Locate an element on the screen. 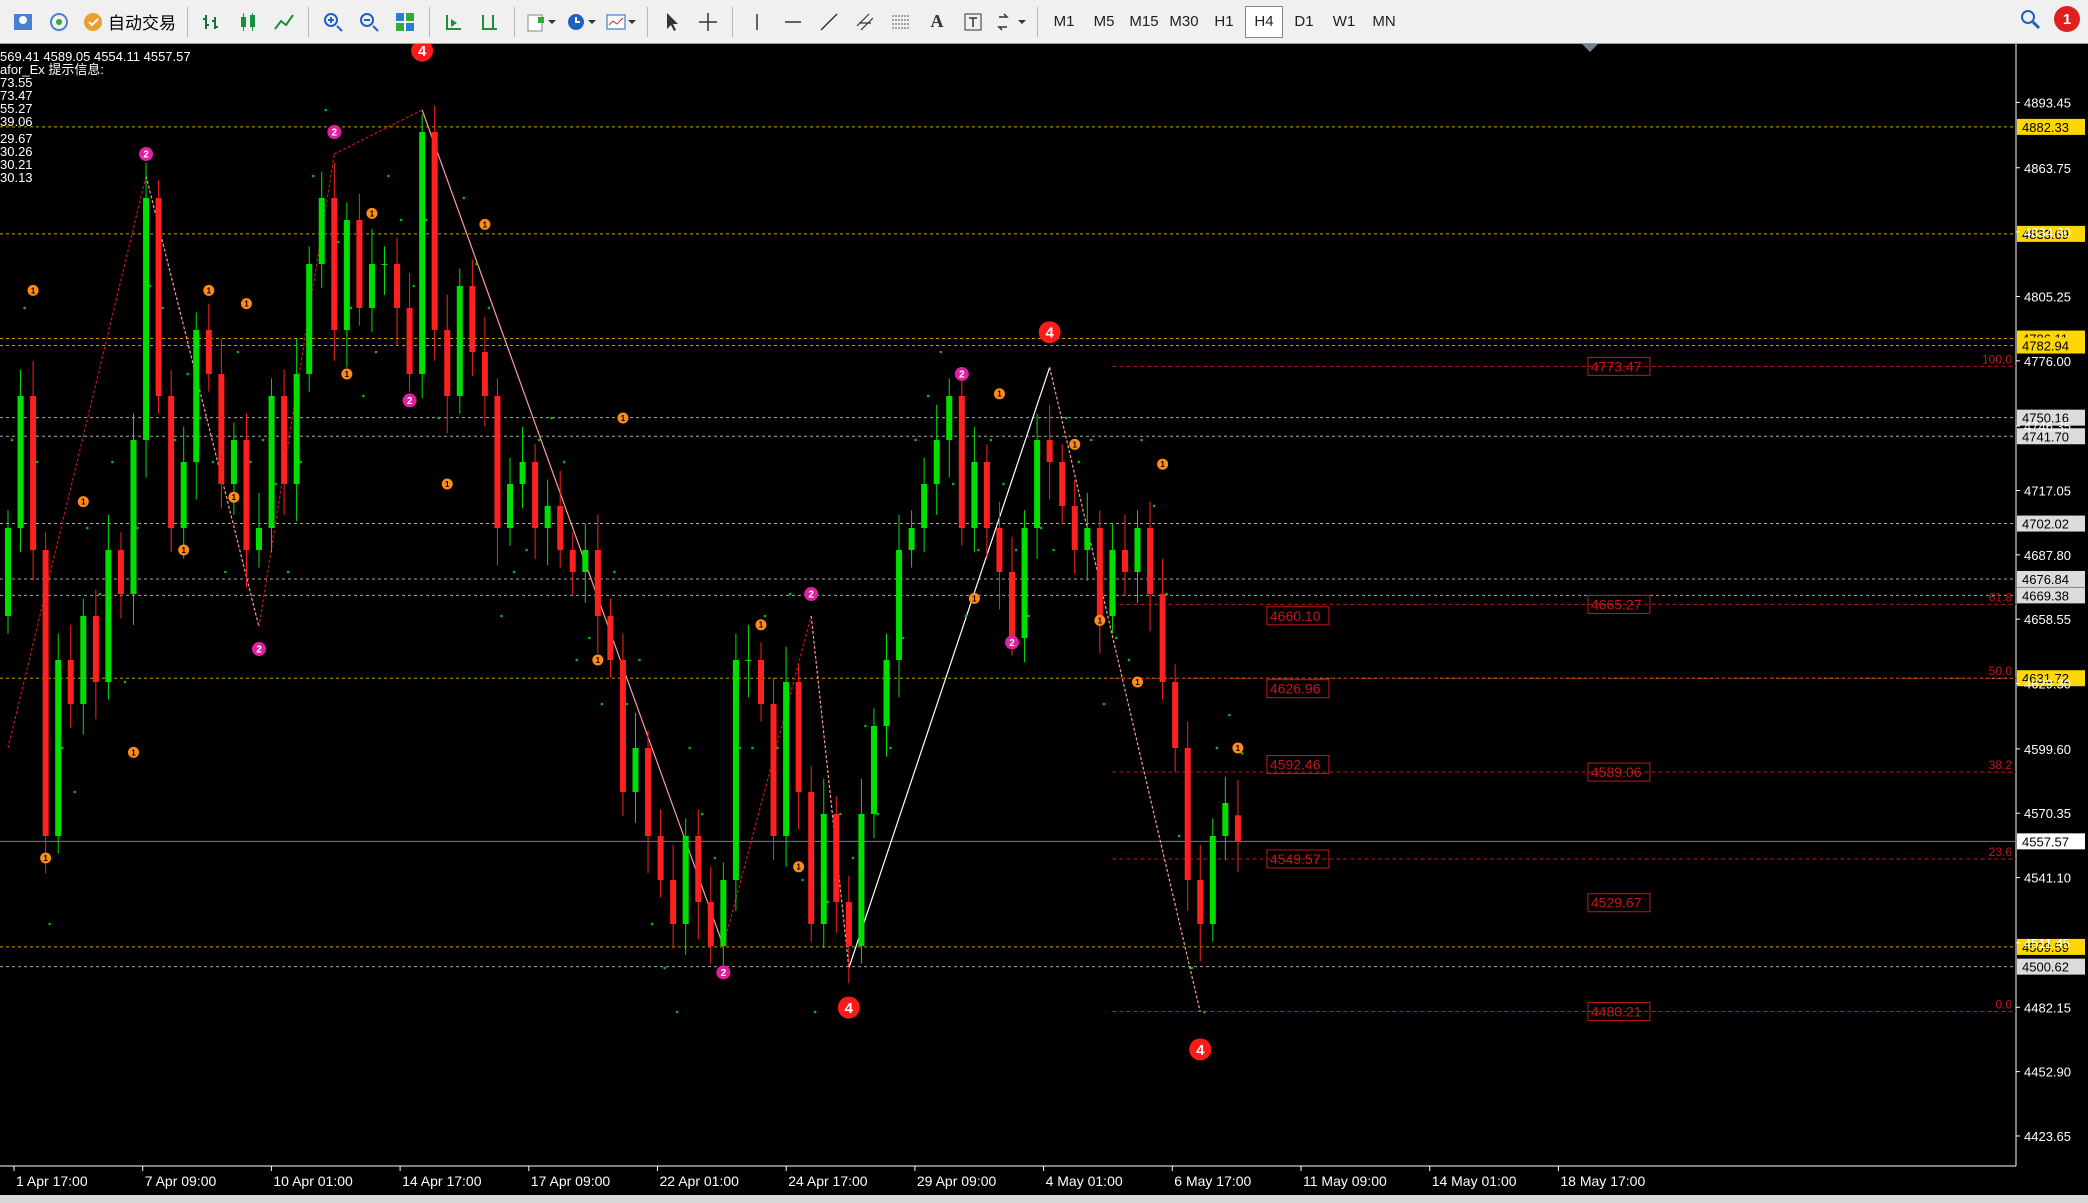  horizontal-line-icon is located at coordinates (793, 22).